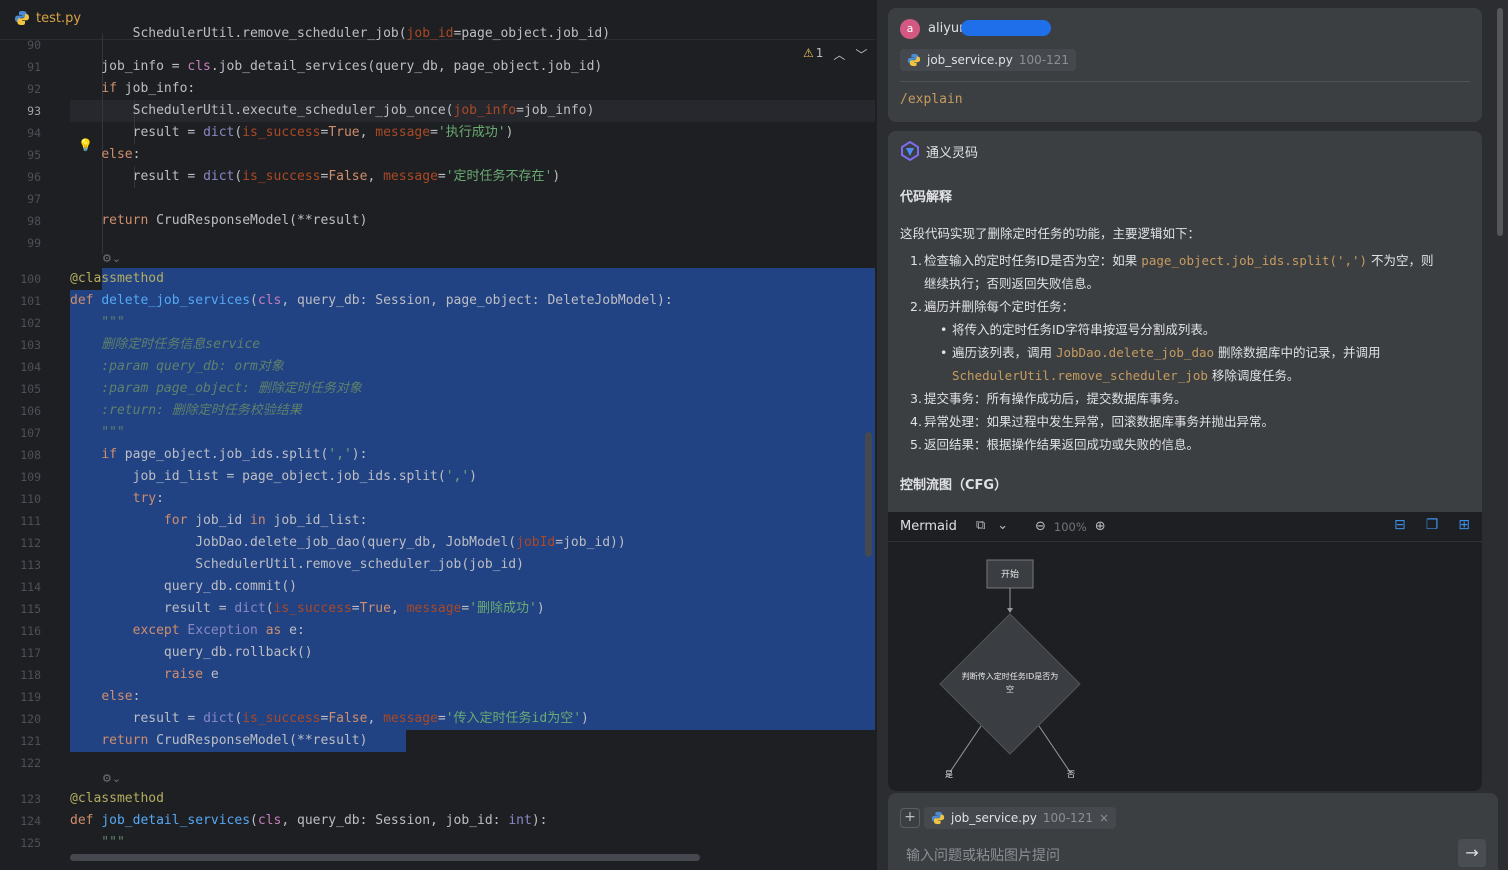  What do you see at coordinates (30, 609) in the screenshot?
I see `line-number: 115` at bounding box center [30, 609].